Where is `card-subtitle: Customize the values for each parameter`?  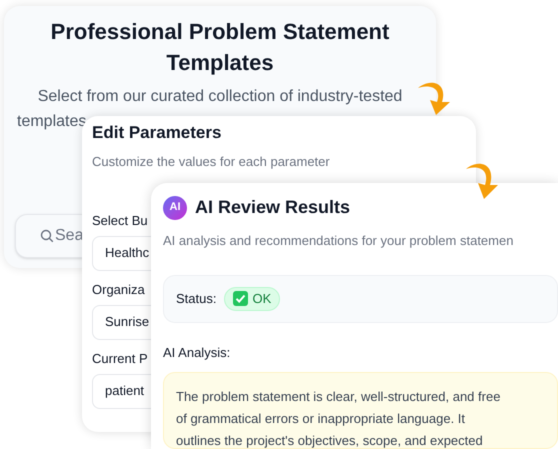 card-subtitle: Customize the values for each parameter is located at coordinates (211, 162).